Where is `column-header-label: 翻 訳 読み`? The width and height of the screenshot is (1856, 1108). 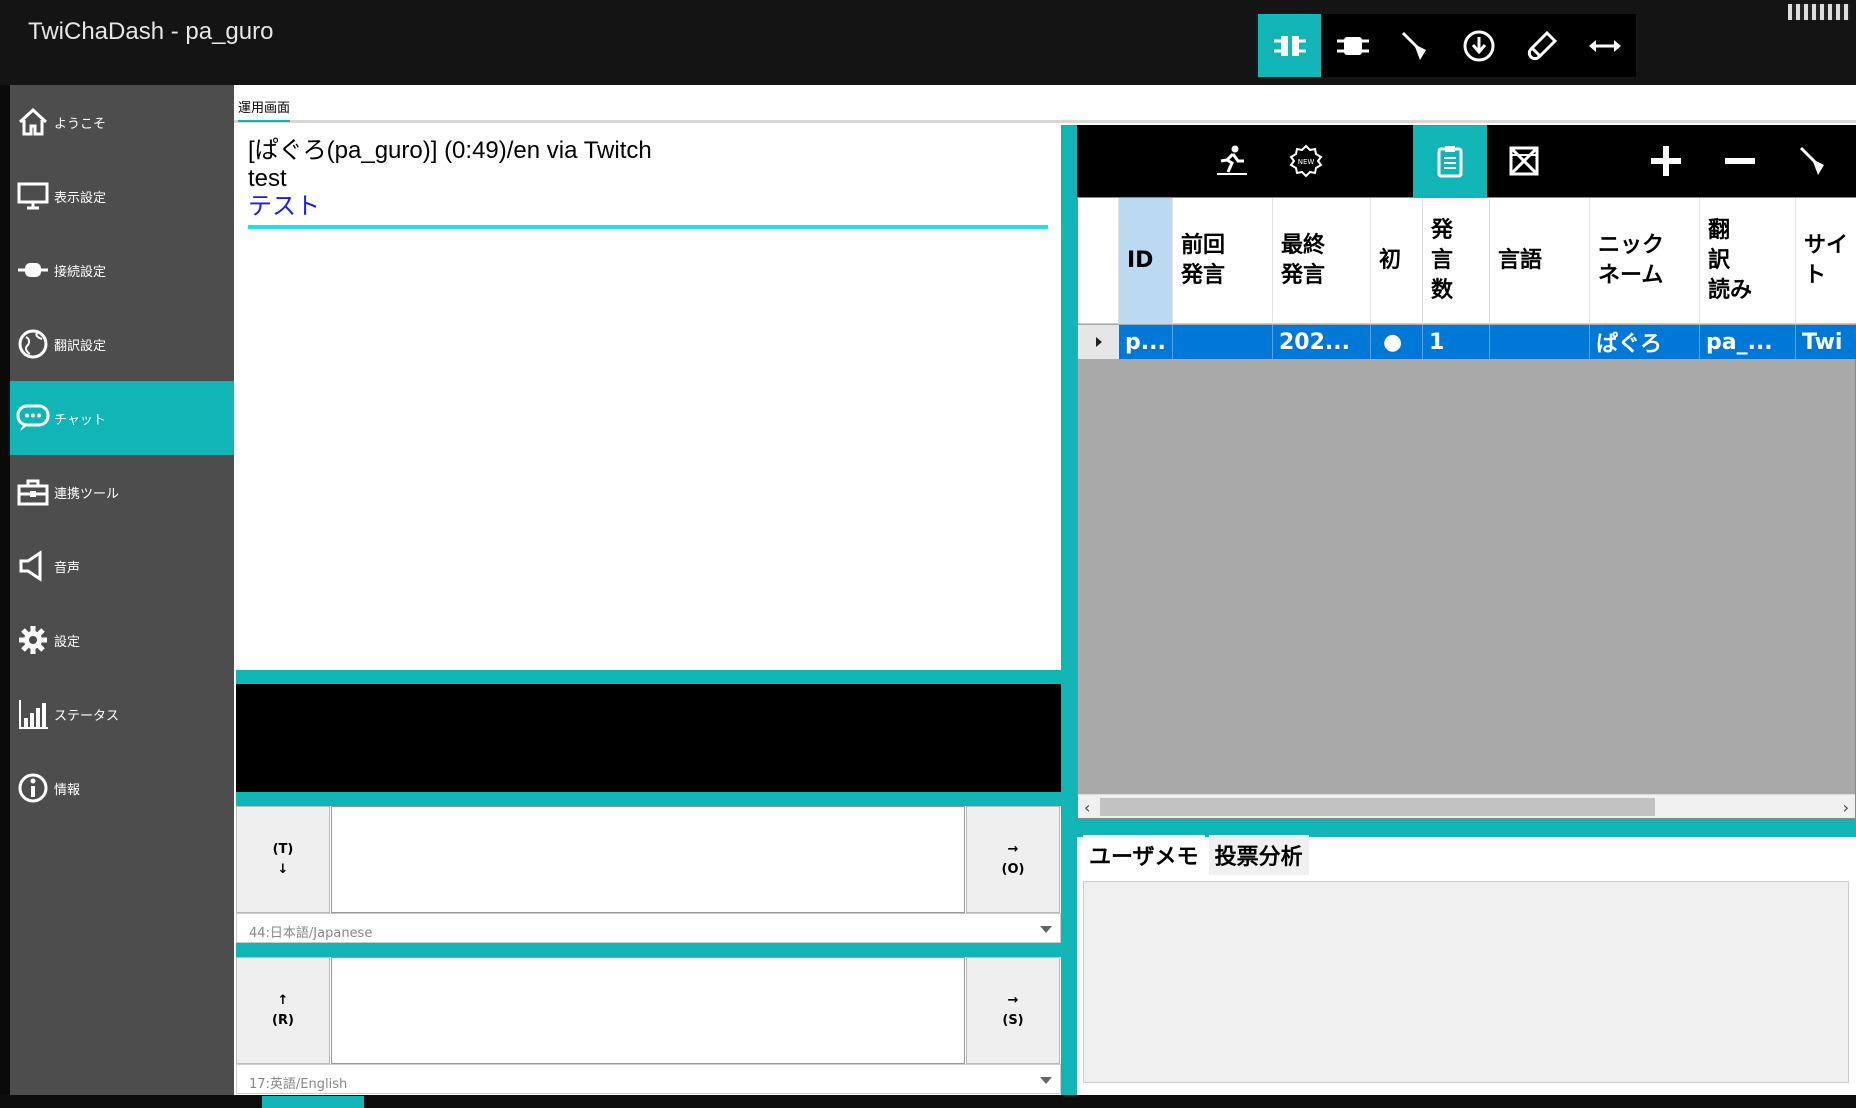 column-header-label: 翻 訳 読み is located at coordinates (1730, 260).